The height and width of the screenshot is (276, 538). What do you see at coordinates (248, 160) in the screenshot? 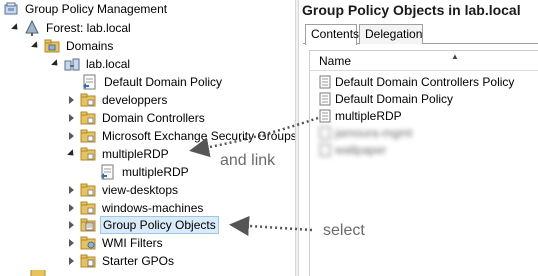
I see `annotation-and-link: and link` at bounding box center [248, 160].